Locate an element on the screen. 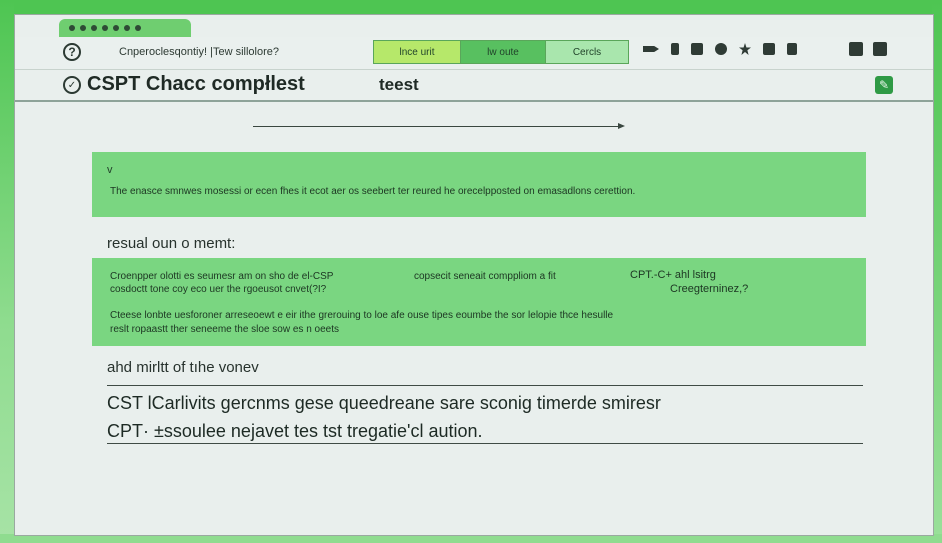 The width and height of the screenshot is (942, 543). segment-2: lw oute is located at coordinates (503, 52).